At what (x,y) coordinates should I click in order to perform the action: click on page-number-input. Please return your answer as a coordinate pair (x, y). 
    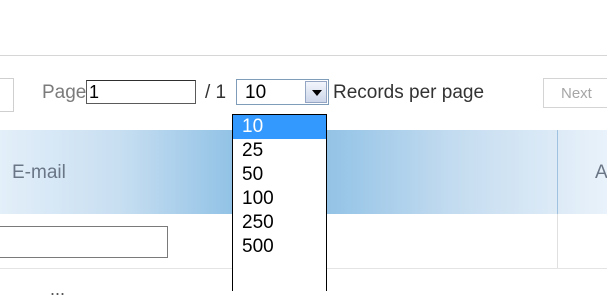
    Looking at the image, I should click on (141, 92).